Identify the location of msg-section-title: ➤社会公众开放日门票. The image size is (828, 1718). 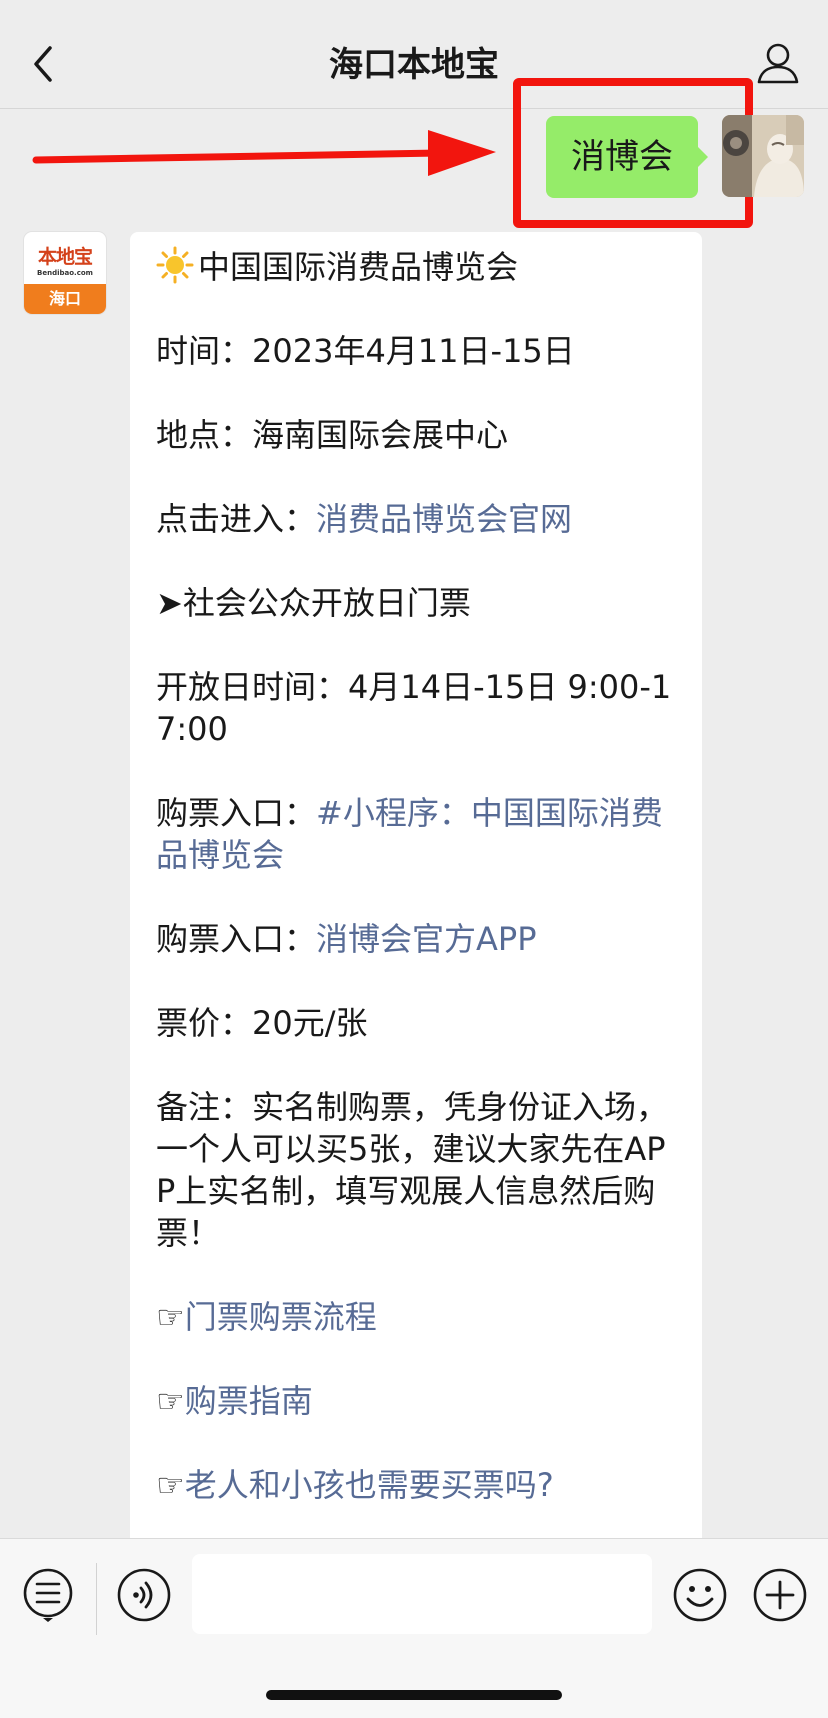
(313, 603).